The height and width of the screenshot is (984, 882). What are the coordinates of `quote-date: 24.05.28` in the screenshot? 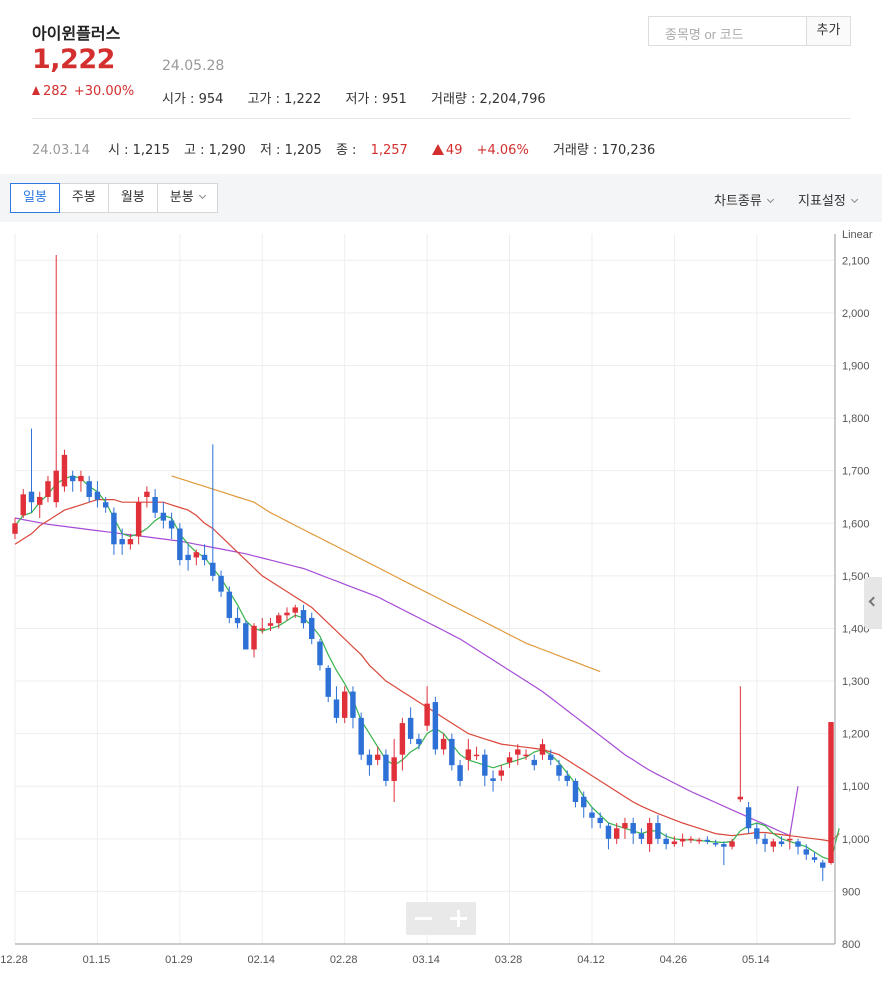 It's located at (193, 66).